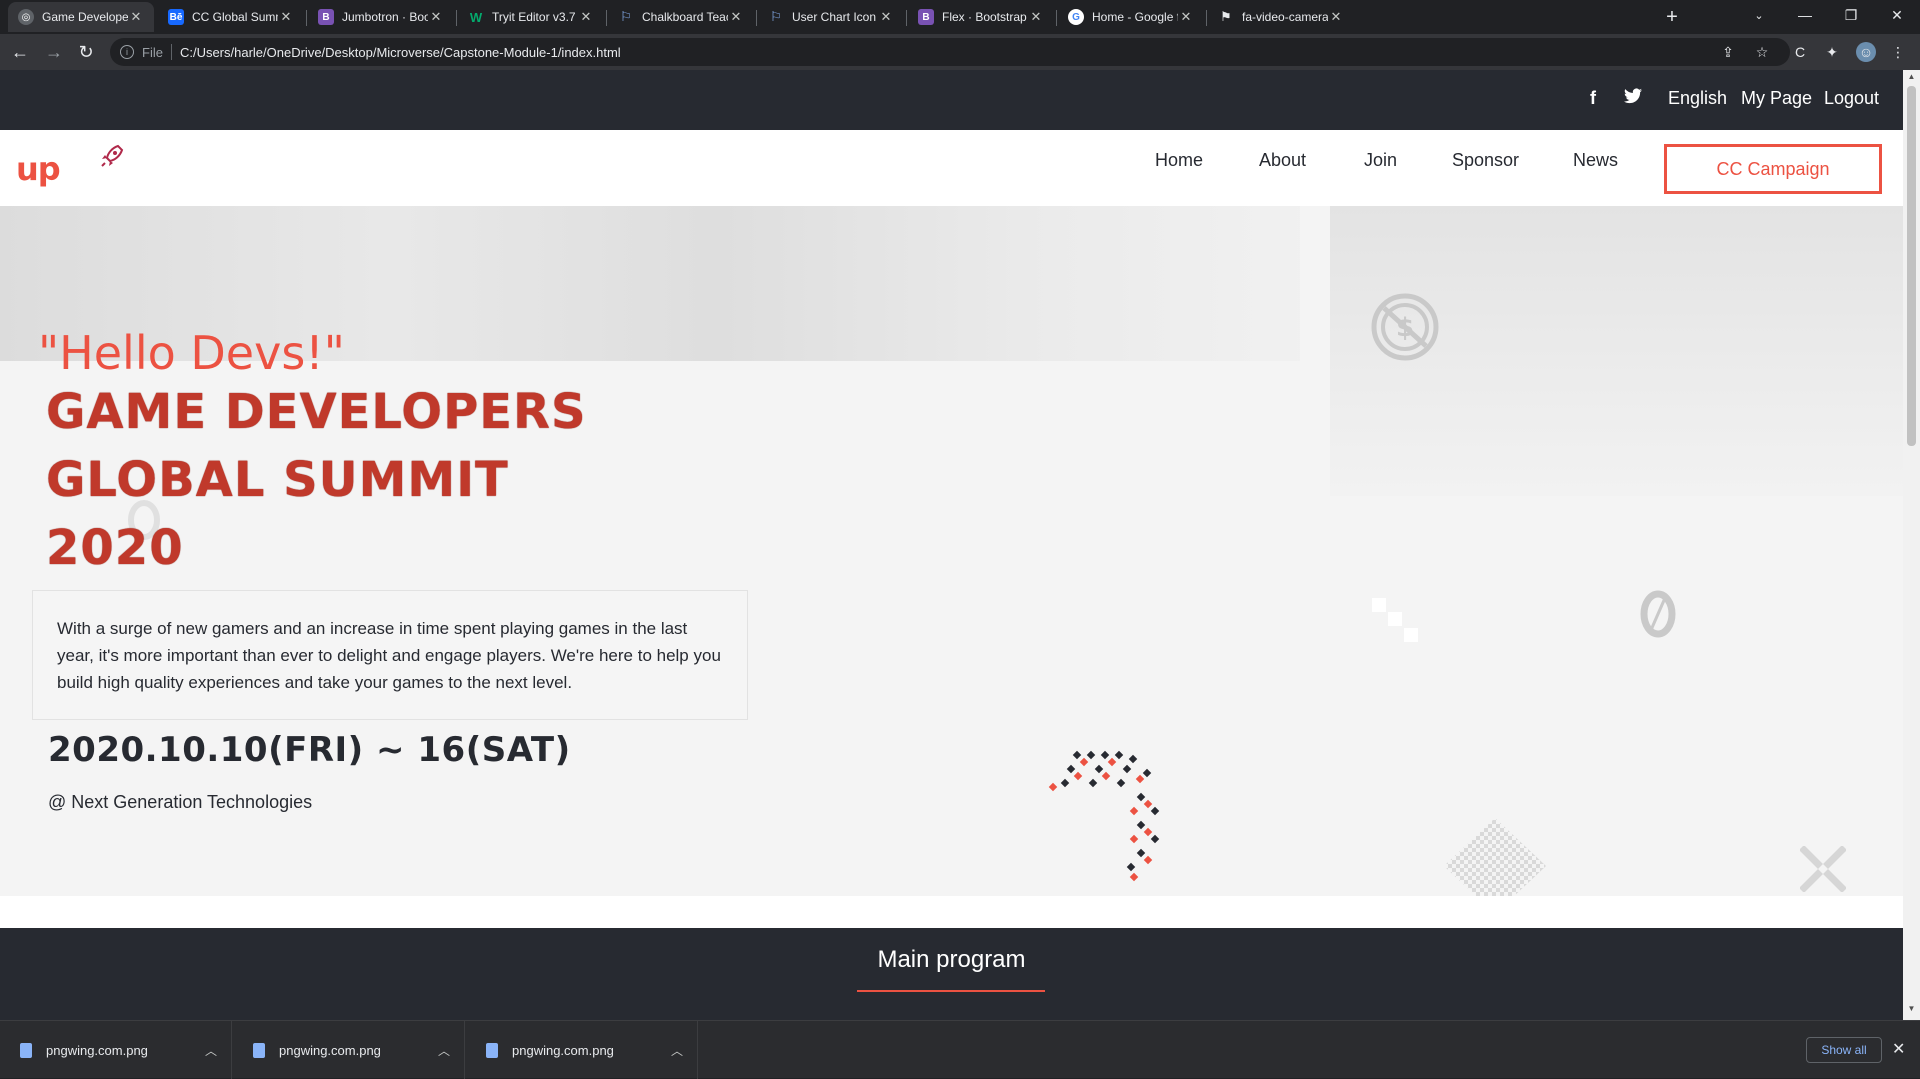 Image resolution: width=1920 pixels, height=1079 pixels. Describe the element at coordinates (1800, 52) in the screenshot. I see `extension-c-icon: C` at that location.